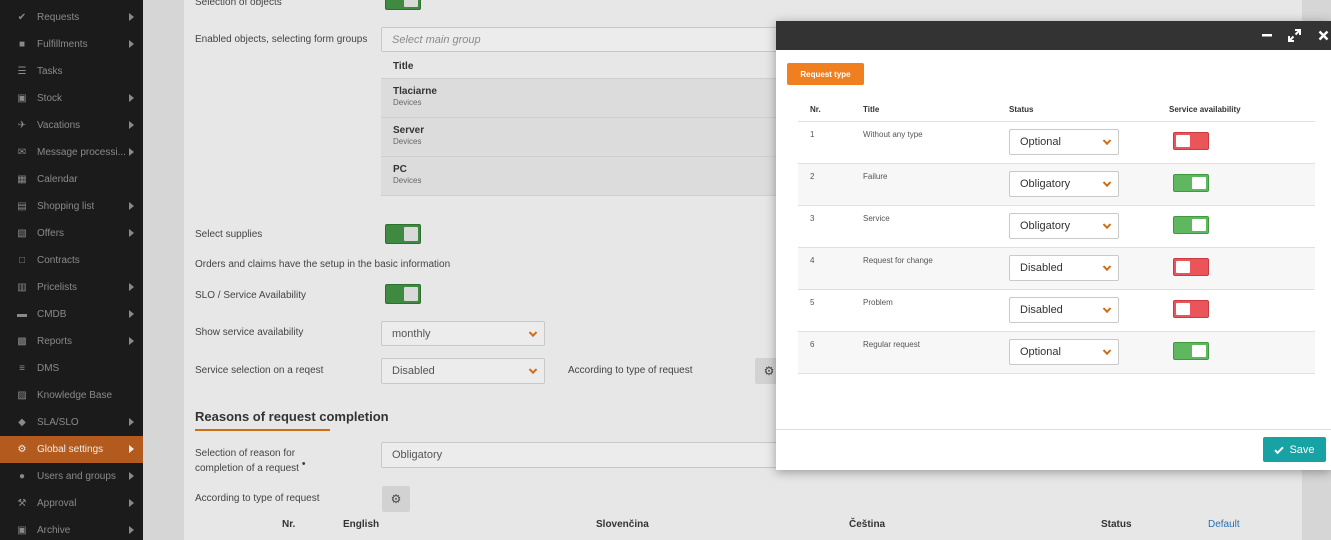 The width and height of the screenshot is (1331, 540). Describe the element at coordinates (71, 233) in the screenshot. I see `sidebar-item-offers: ▧ Offers` at that location.